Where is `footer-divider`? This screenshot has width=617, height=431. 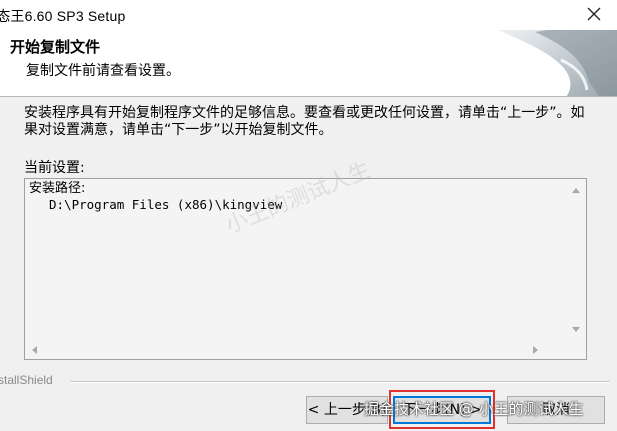
footer-divider is located at coordinates (340, 382).